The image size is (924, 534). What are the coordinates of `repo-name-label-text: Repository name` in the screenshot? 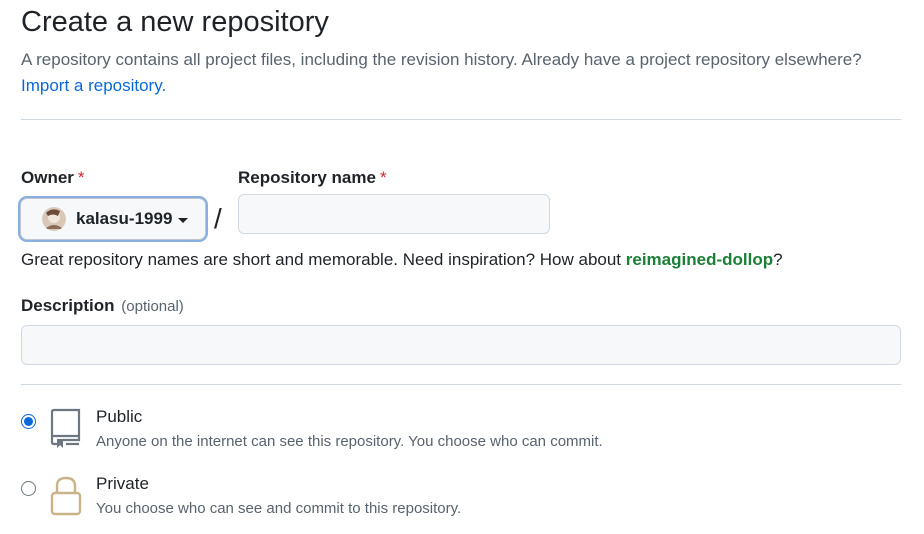 It's located at (307, 177).